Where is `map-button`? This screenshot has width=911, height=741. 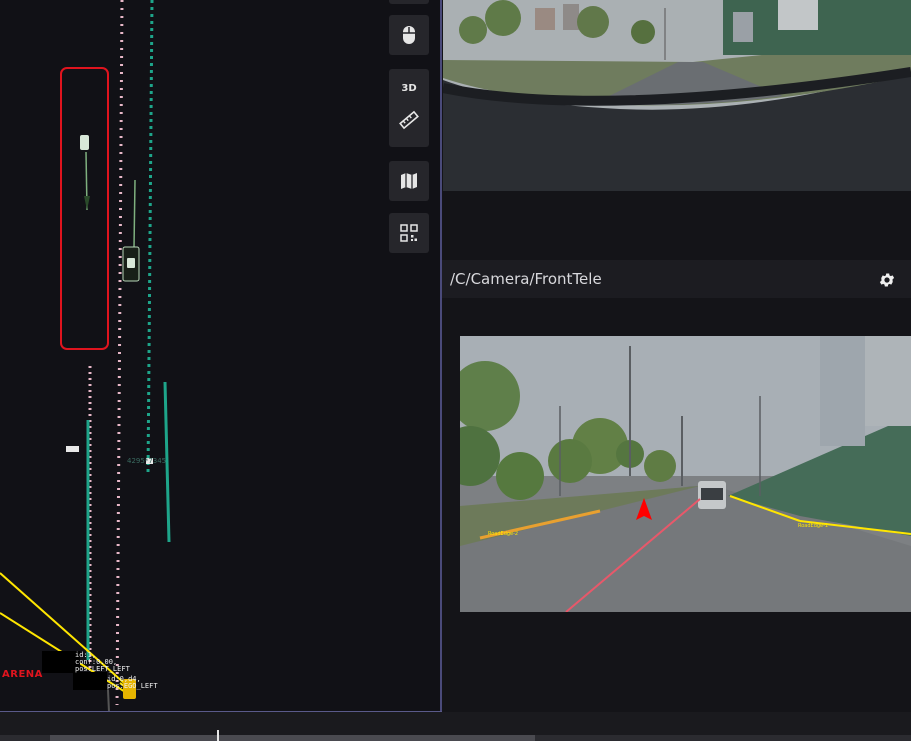
map-button is located at coordinates (409, 181).